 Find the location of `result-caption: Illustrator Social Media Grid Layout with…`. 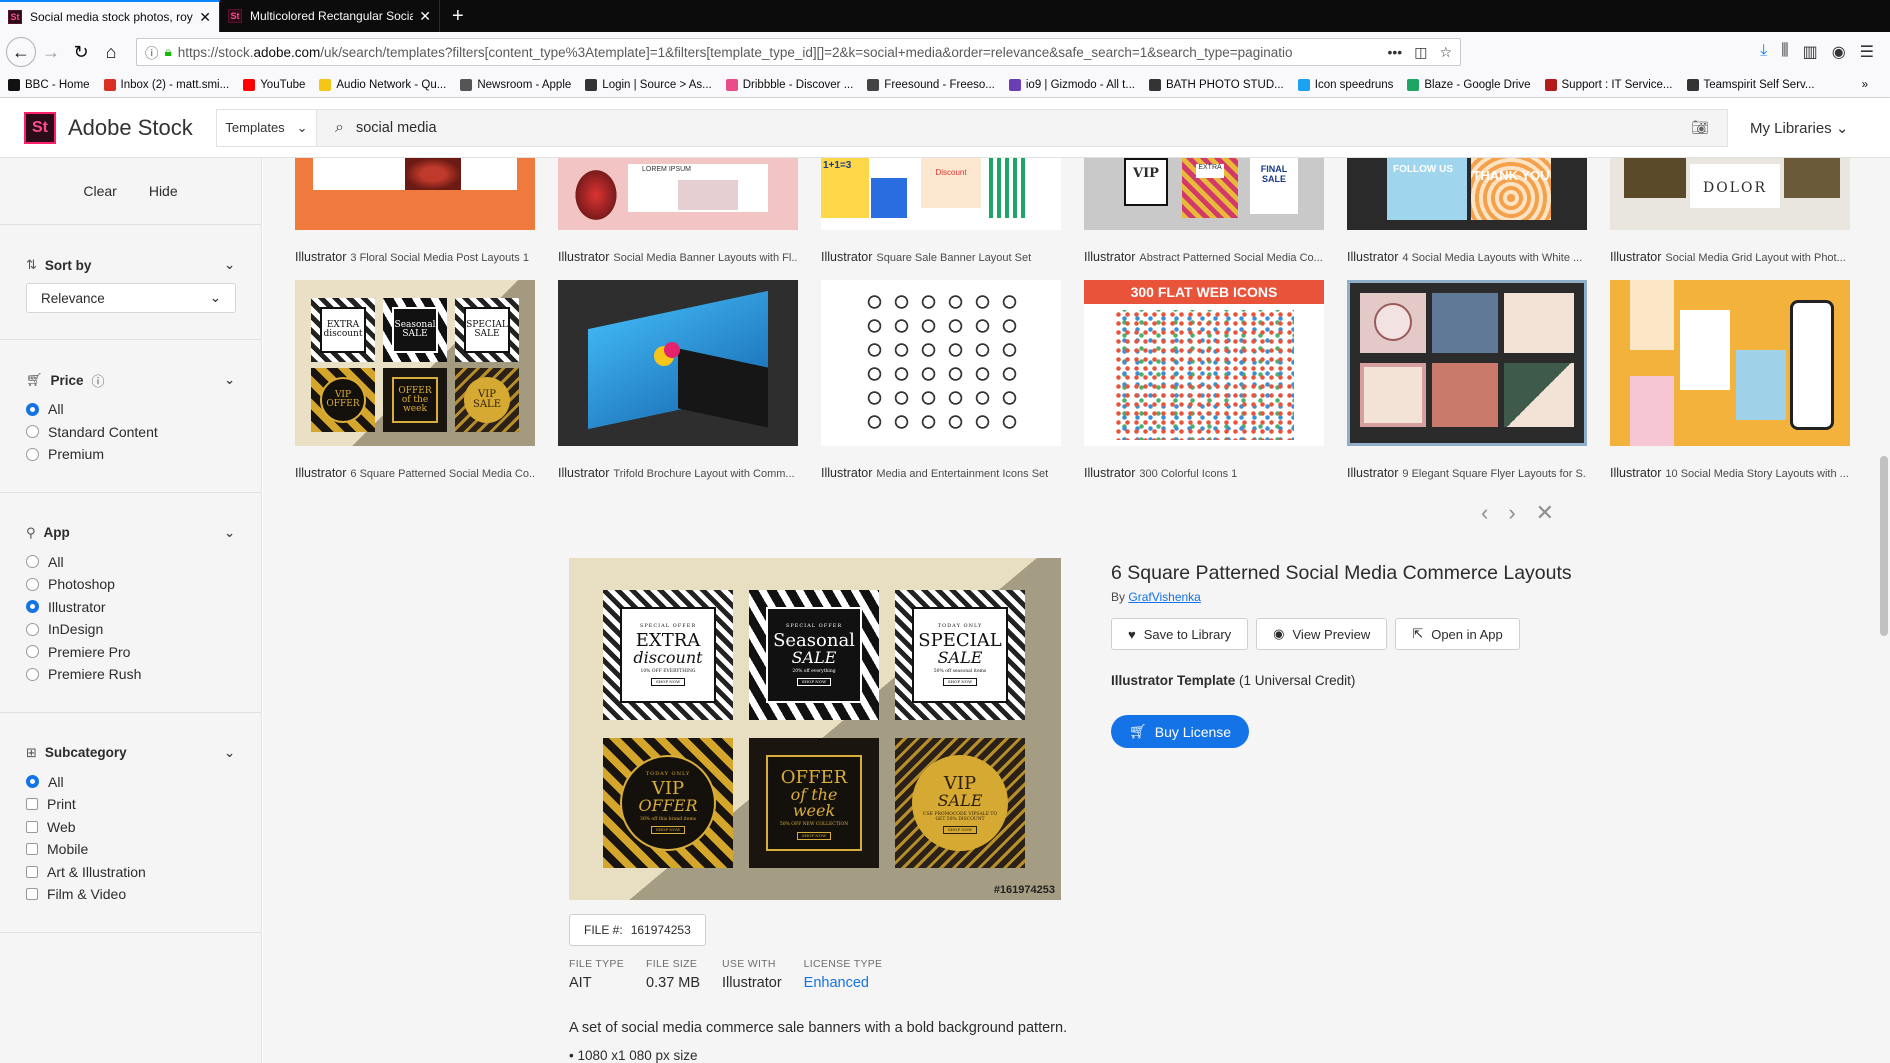

result-caption: Illustrator Social Media Grid Layout with… is located at coordinates (1730, 257).